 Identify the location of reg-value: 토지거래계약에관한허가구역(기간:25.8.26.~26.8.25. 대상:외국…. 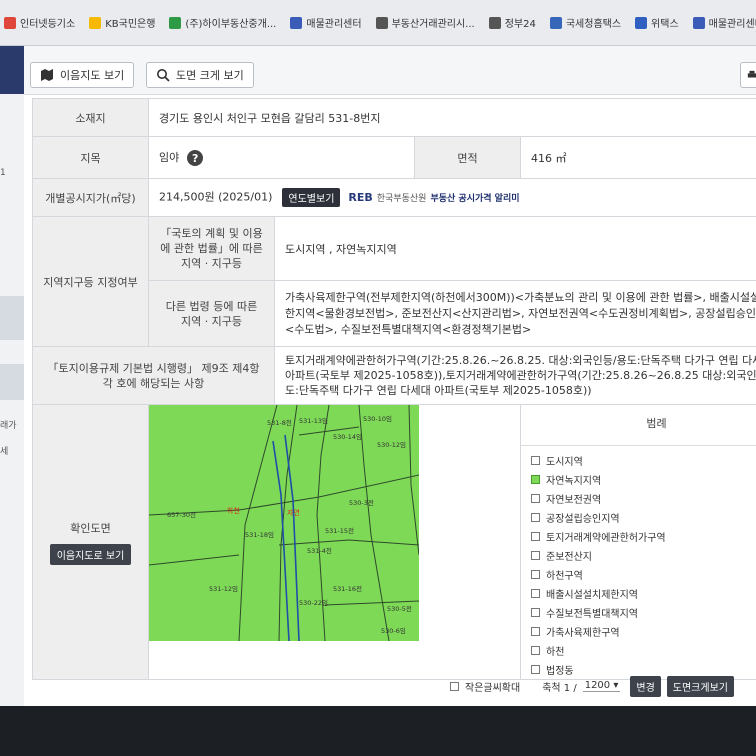
(515, 375).